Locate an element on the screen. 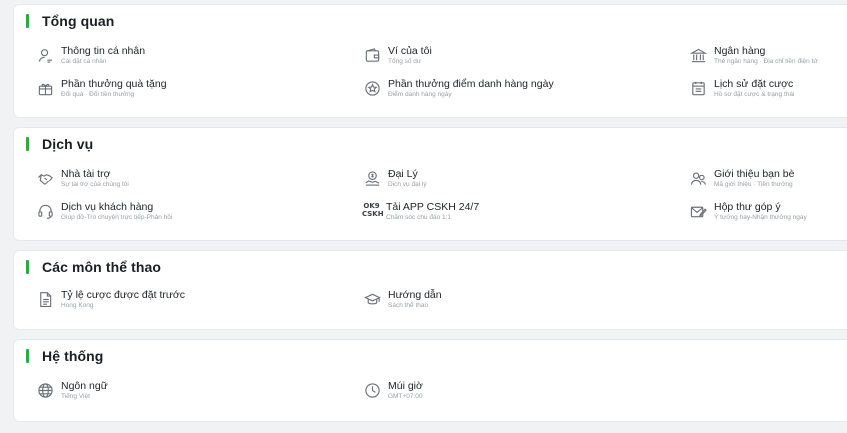 This screenshot has height=433, width=847. menu-item-sub: Giúp đỡ-Trò chuyện trực tiếp-Phản hồi is located at coordinates (117, 217).